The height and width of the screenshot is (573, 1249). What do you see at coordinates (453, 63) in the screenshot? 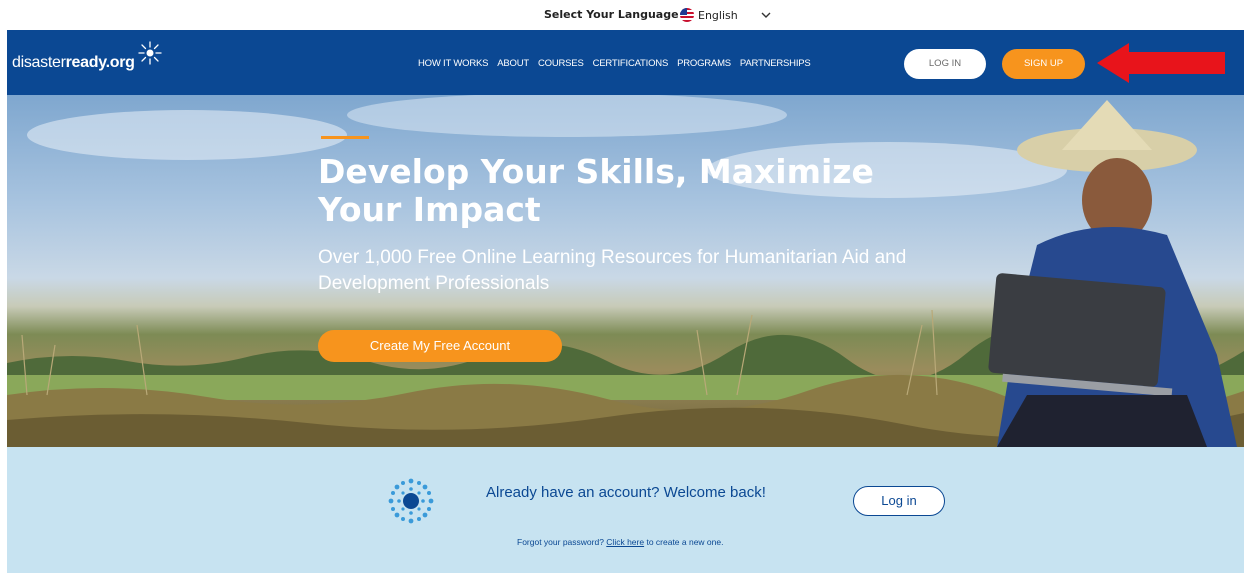
I see `menu-how-it-works: HOW IT WORKS` at bounding box center [453, 63].